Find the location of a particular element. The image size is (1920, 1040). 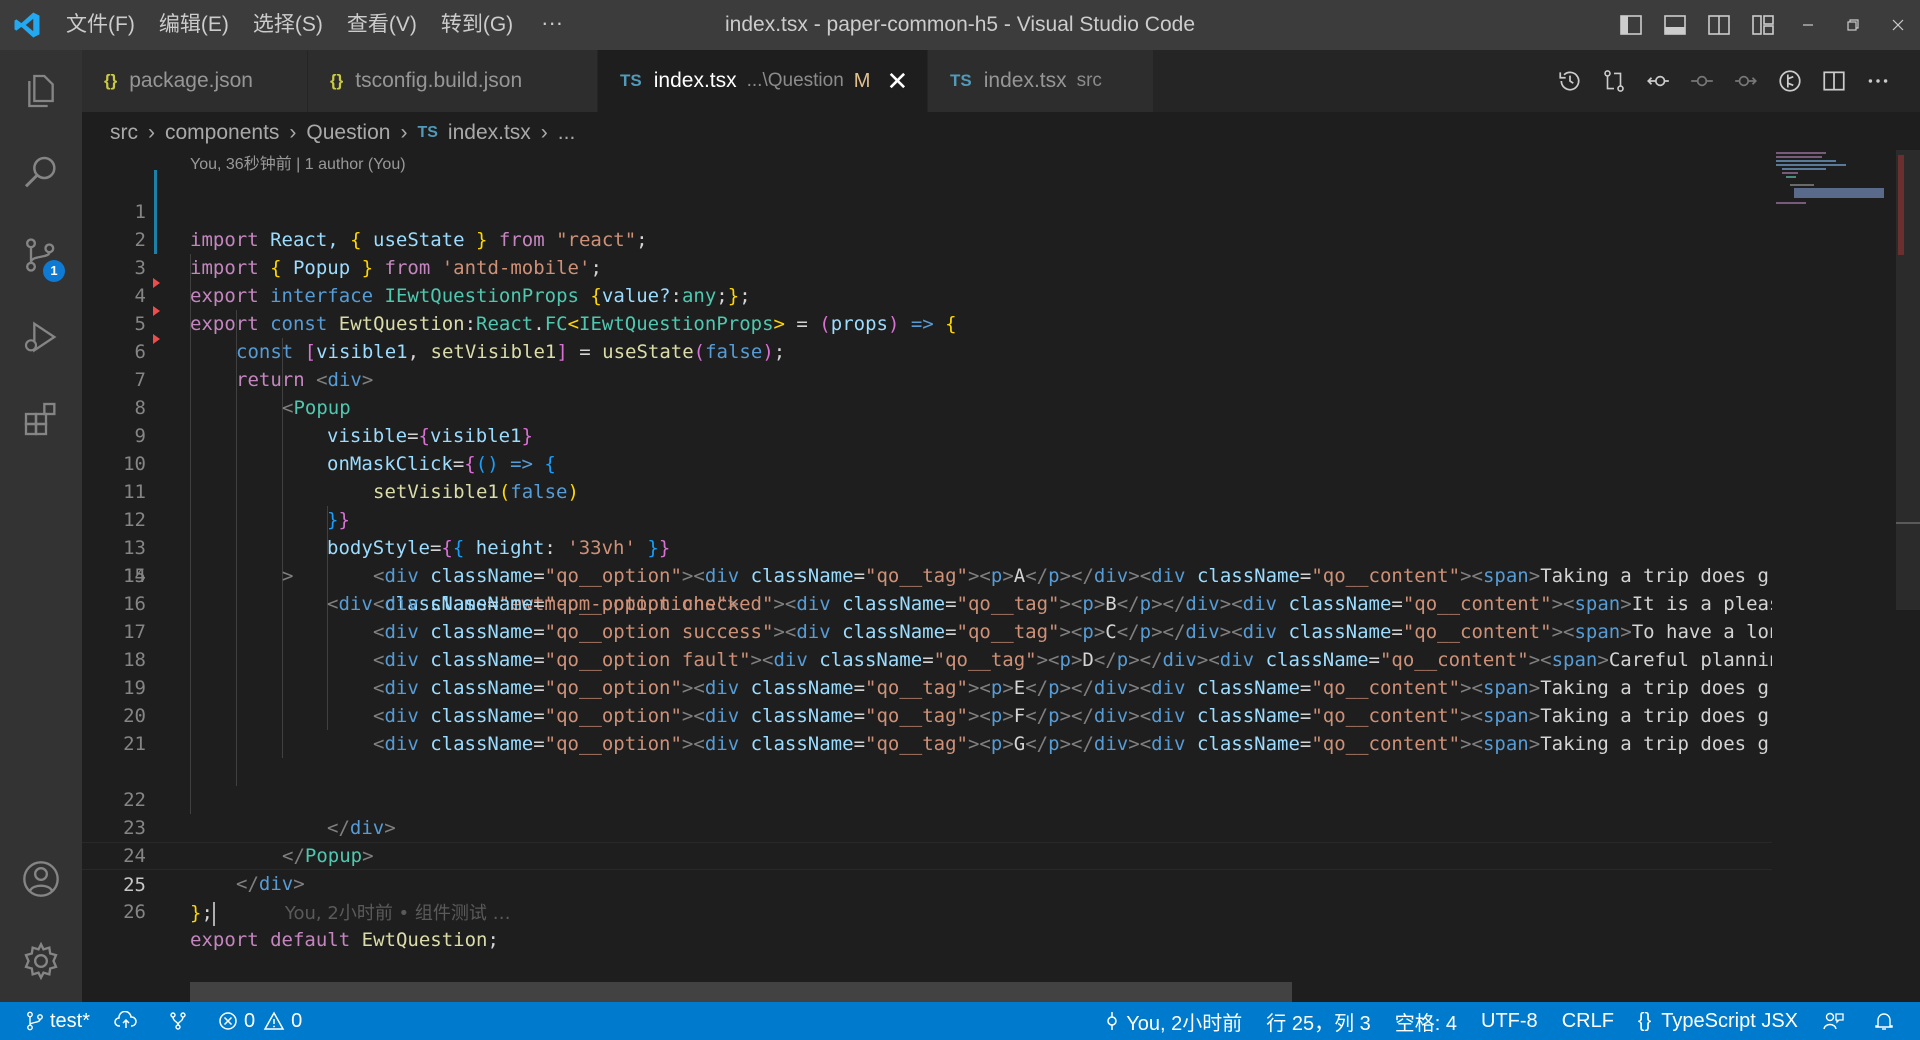

breadcrumb-item: src is located at coordinates (124, 133).